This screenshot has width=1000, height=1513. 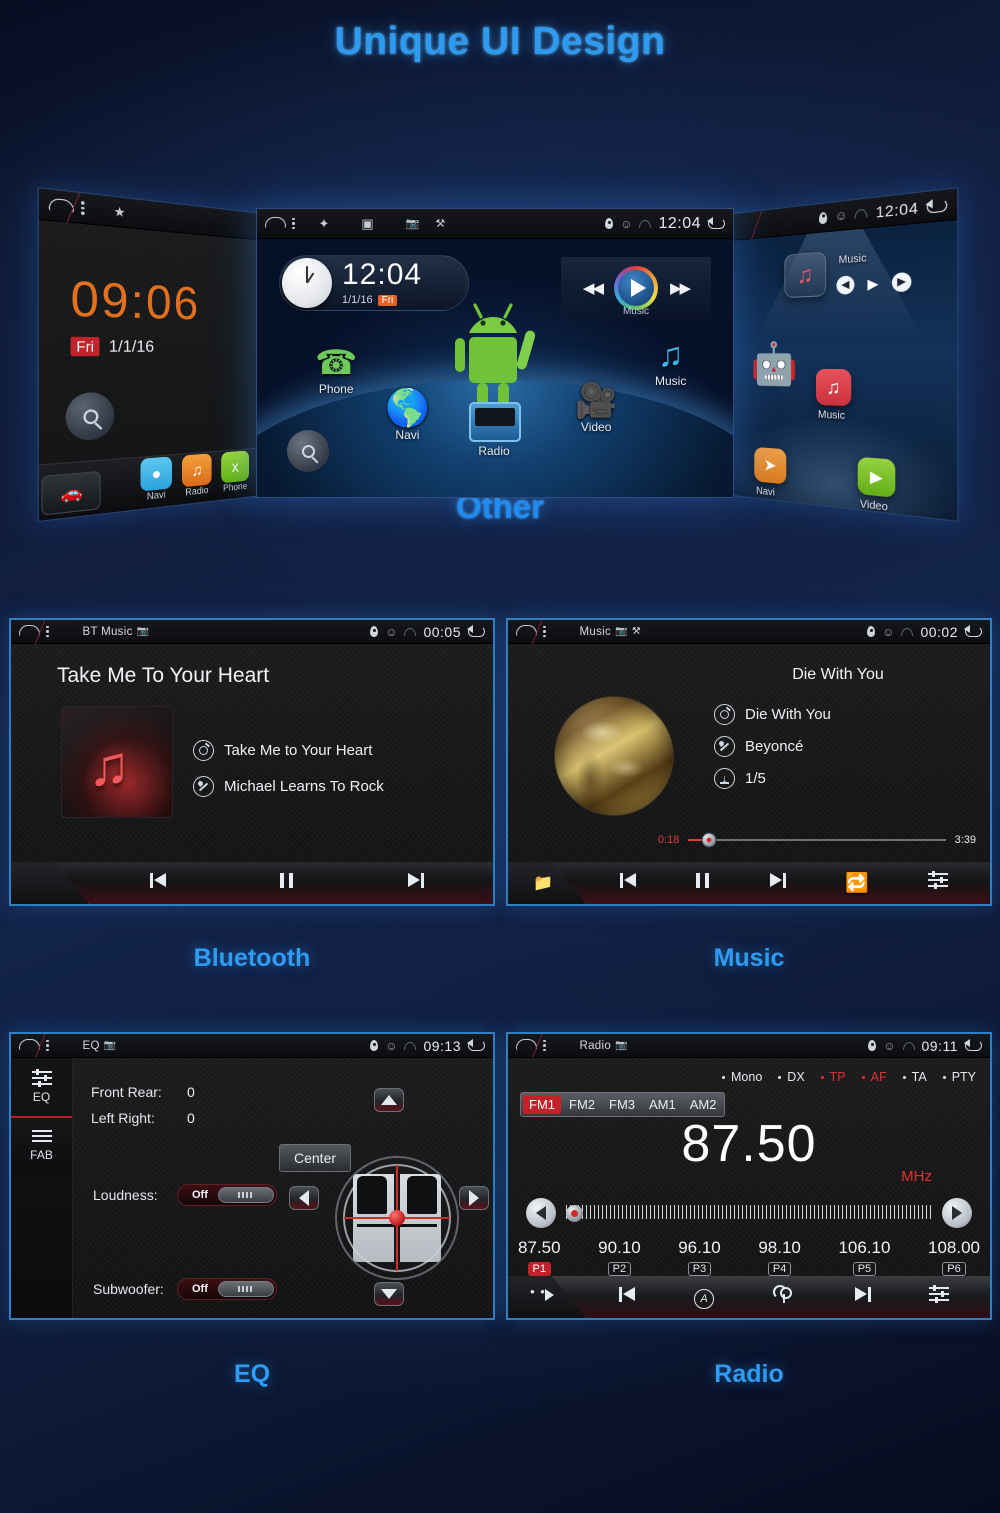 What do you see at coordinates (41, 1145) in the screenshot?
I see `tab-fab: FAB` at bounding box center [41, 1145].